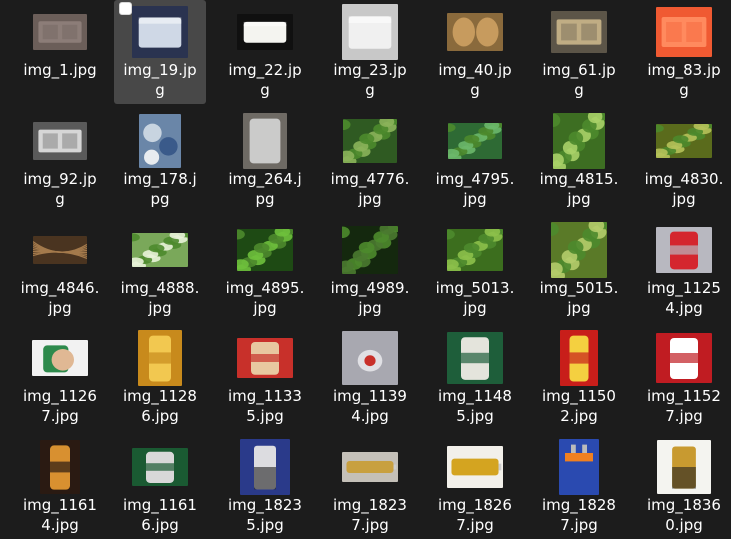  Describe the element at coordinates (160, 406) in the screenshot. I see `file-name: img_1128 6.jpg` at that location.